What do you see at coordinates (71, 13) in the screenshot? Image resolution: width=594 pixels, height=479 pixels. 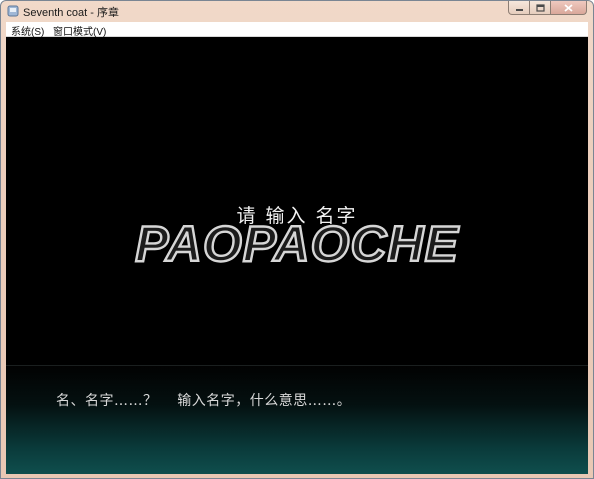 I see `window-title: Seventh coat - 序章` at bounding box center [71, 13].